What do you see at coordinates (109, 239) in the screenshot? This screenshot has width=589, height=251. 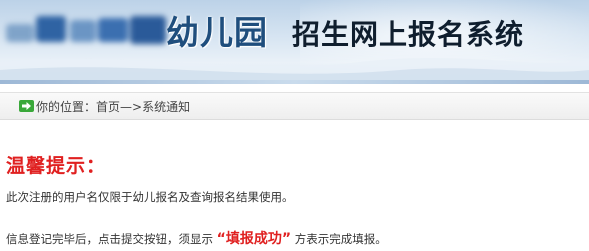 I see `notice-line-2-before: 信息登记完毕后，点击提交按钮，须显示` at bounding box center [109, 239].